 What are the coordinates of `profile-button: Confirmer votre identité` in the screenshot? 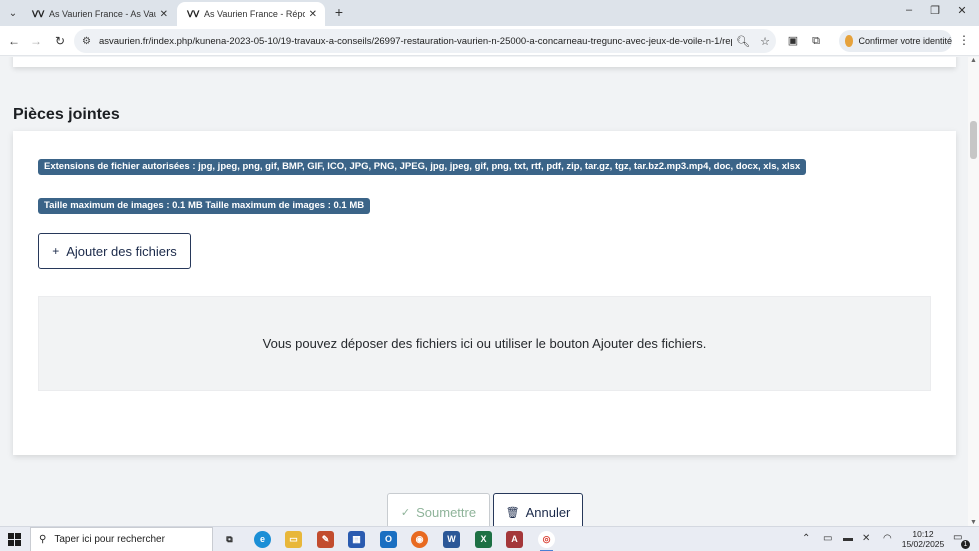 It's located at (895, 41).